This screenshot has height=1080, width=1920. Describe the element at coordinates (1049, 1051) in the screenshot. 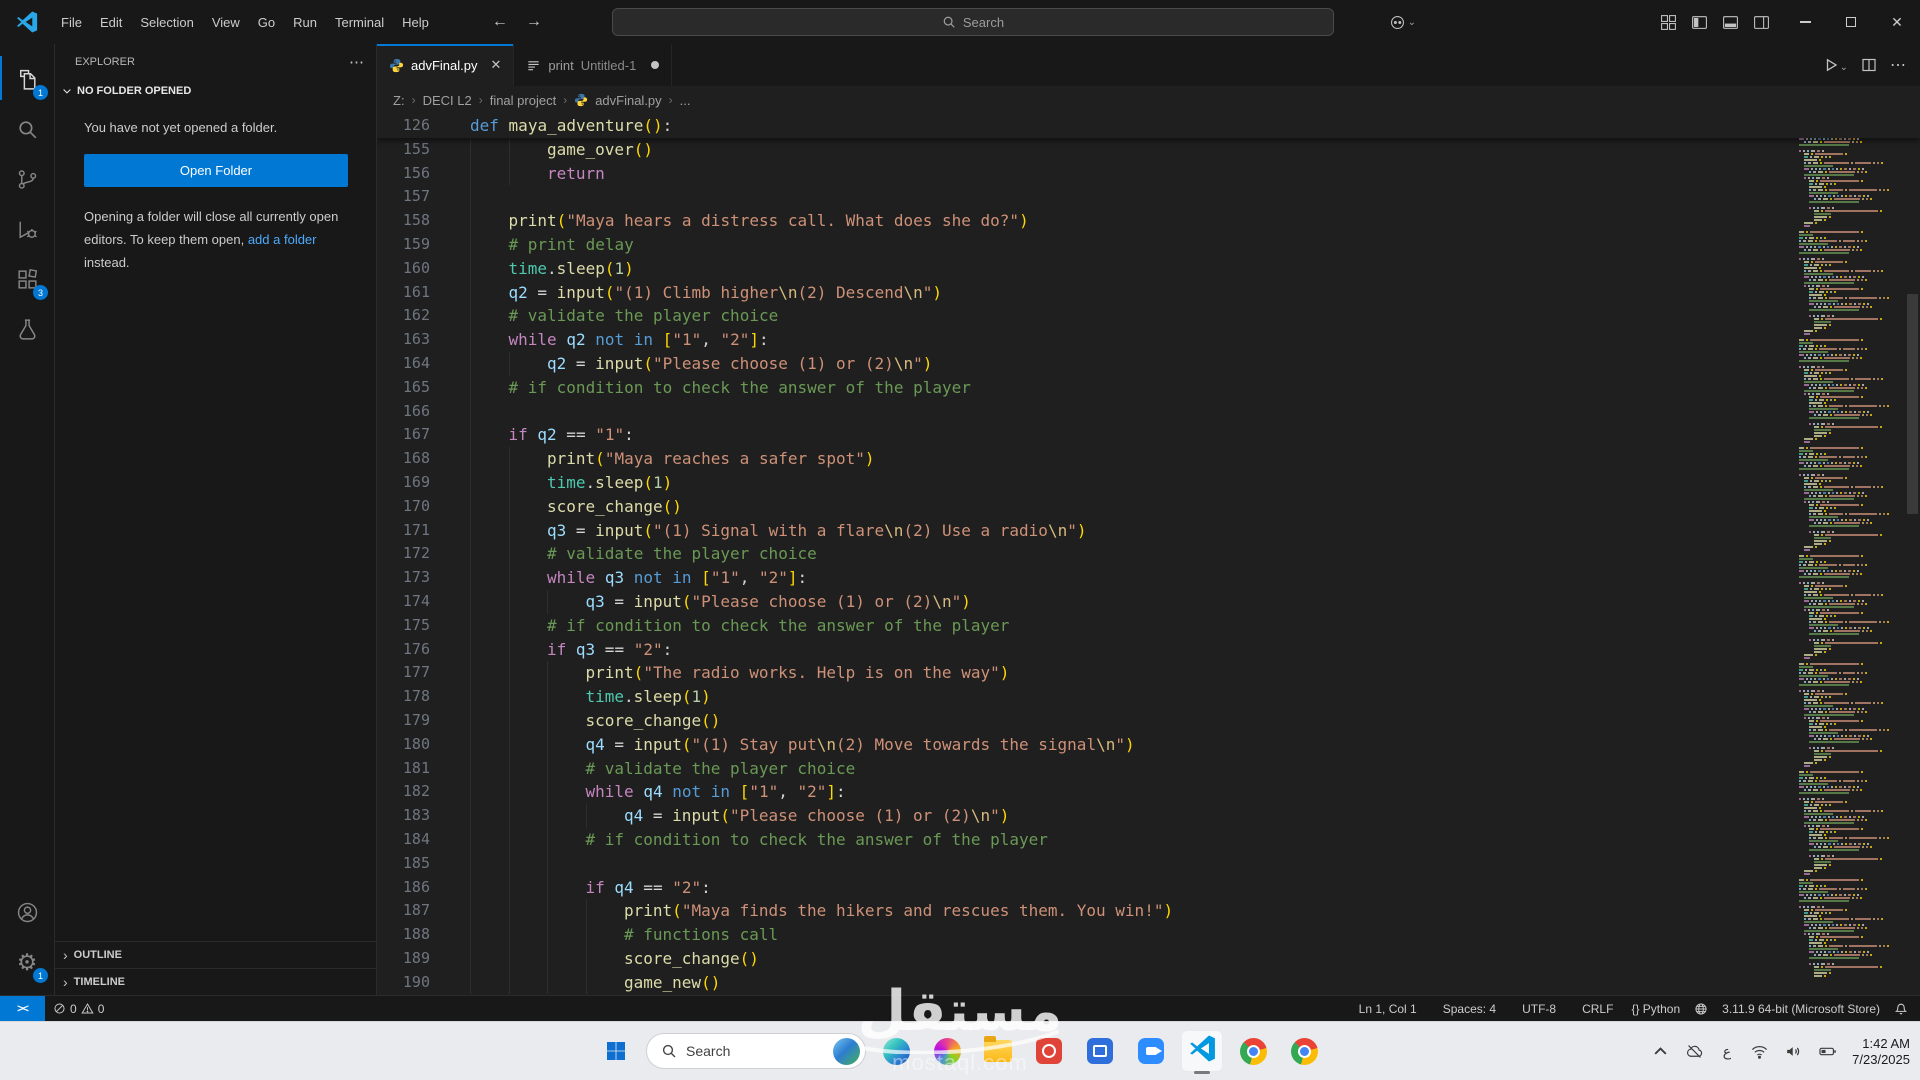

I see `taskbar-app-app-red` at that location.